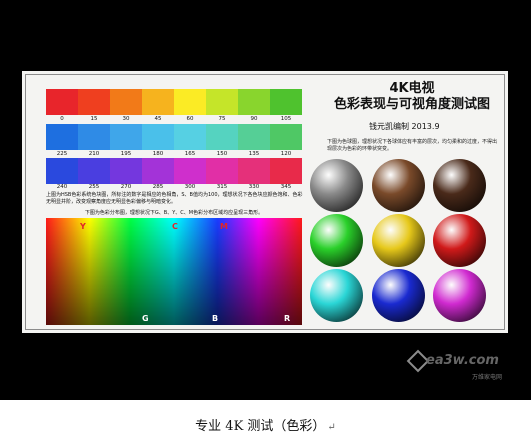  I want to click on hue-letter-m: M, so click(224, 226).